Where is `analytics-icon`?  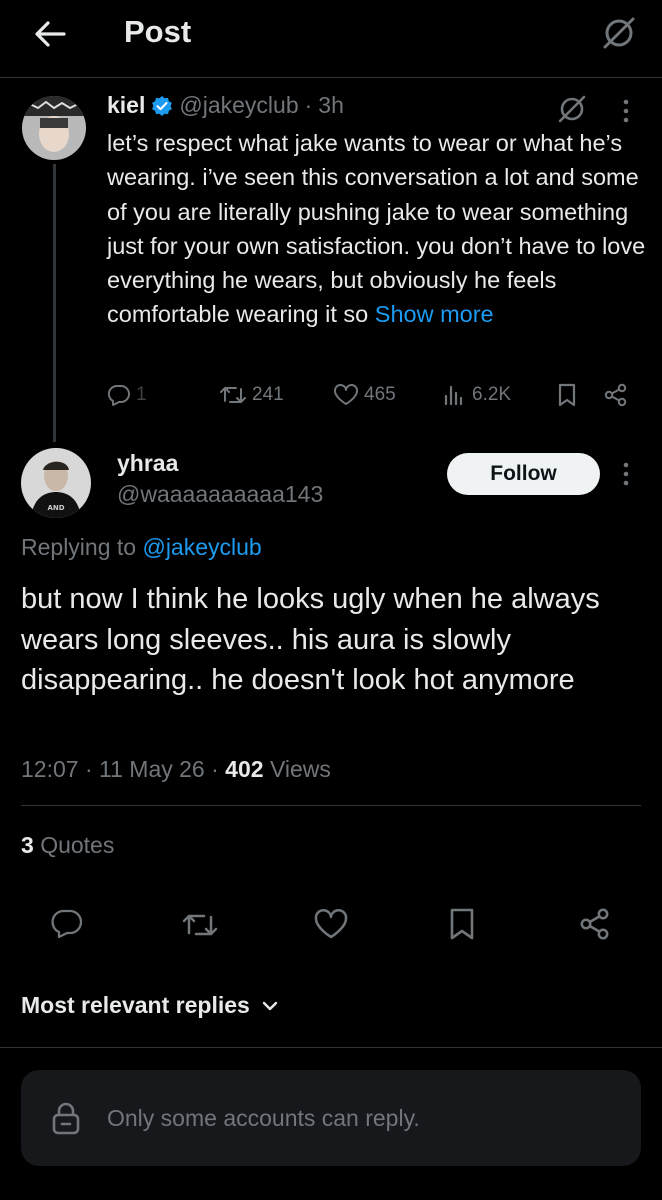 analytics-icon is located at coordinates (453, 395).